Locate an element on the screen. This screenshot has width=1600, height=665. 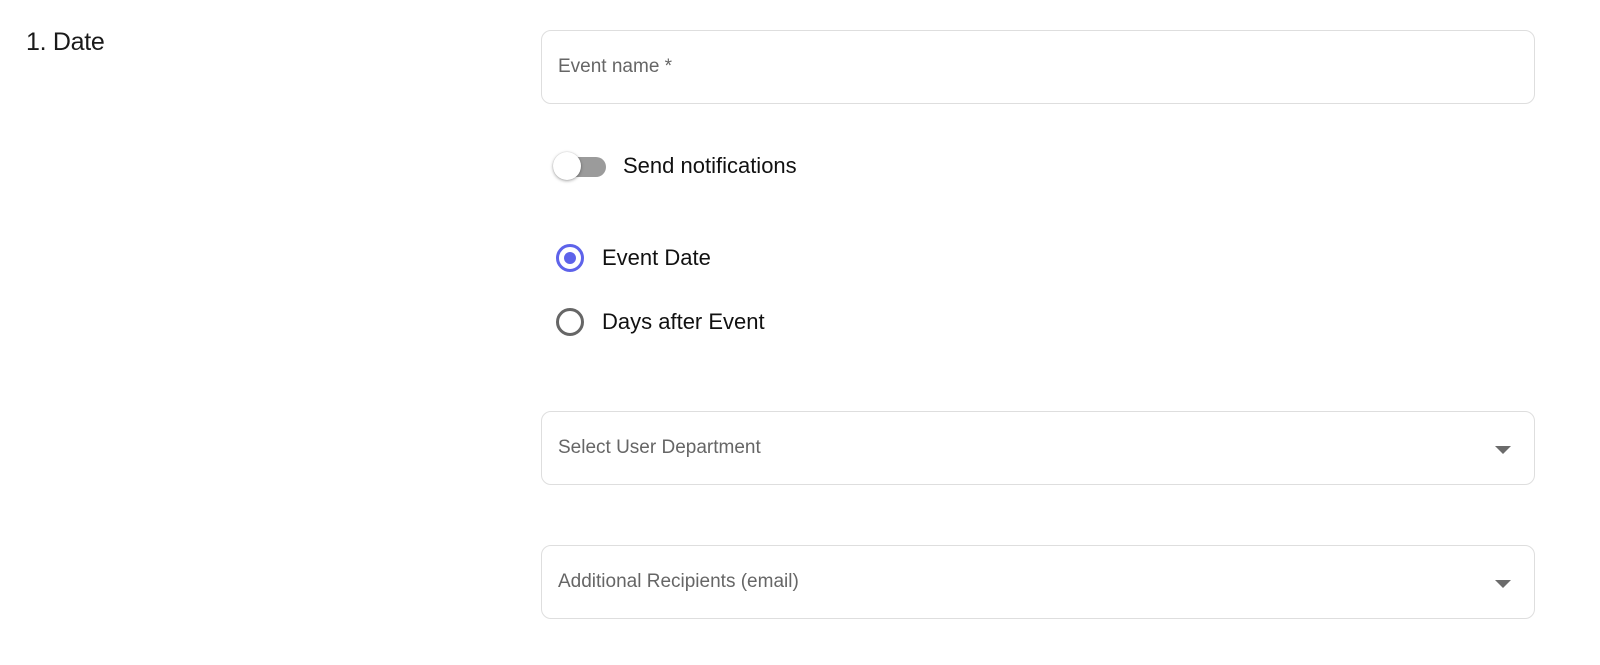
recipients-placeholder: Additional Recipients (email) is located at coordinates (678, 581).